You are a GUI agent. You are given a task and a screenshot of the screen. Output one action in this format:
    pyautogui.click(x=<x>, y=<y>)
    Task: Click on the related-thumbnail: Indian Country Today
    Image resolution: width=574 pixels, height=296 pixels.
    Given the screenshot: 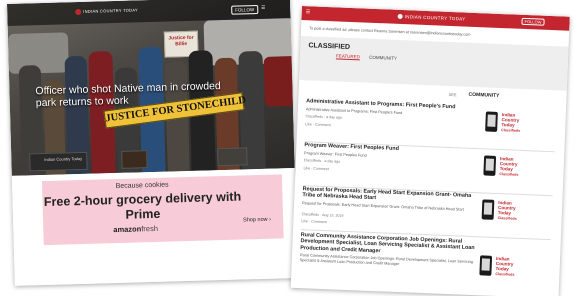 What is the action you would take?
    pyautogui.click(x=58, y=161)
    